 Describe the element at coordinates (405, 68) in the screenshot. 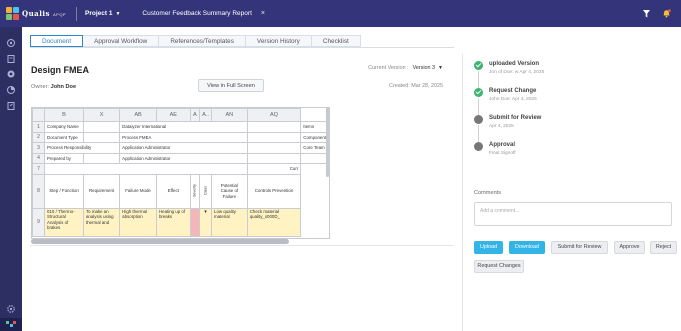

I see `version-selector: Current Version : Version 3 ▼` at that location.